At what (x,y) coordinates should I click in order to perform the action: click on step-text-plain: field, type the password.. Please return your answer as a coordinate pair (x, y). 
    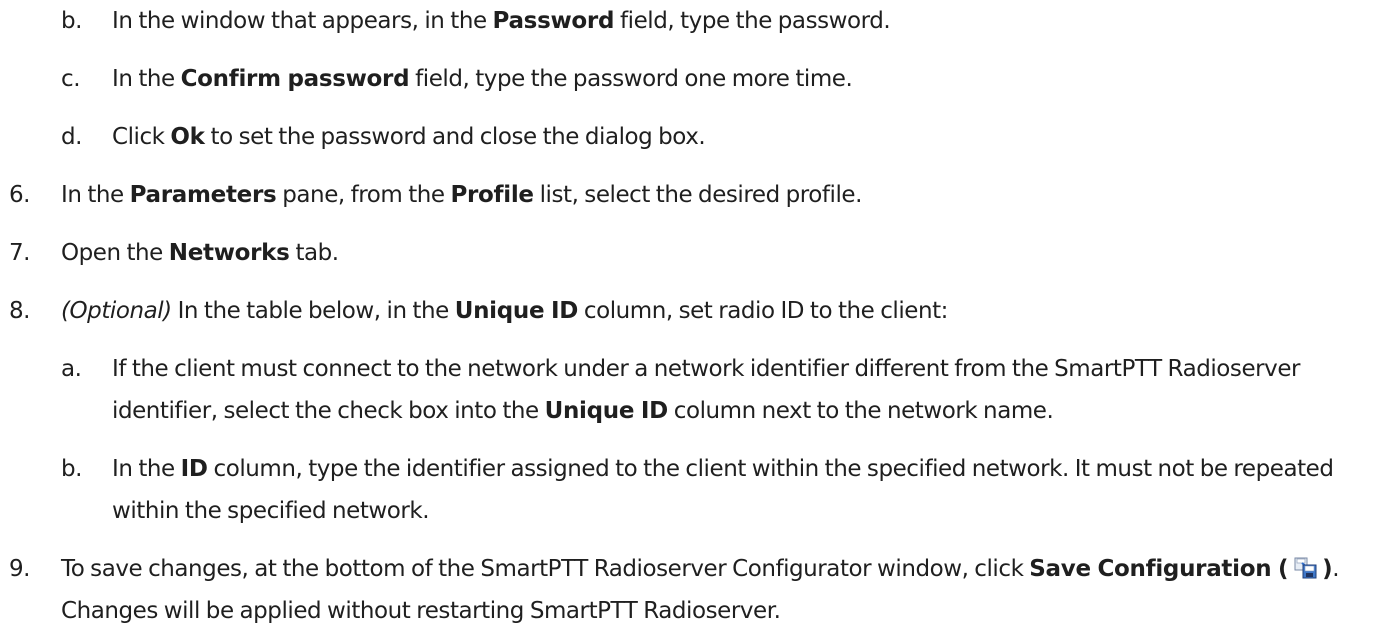
    Looking at the image, I should click on (752, 21).